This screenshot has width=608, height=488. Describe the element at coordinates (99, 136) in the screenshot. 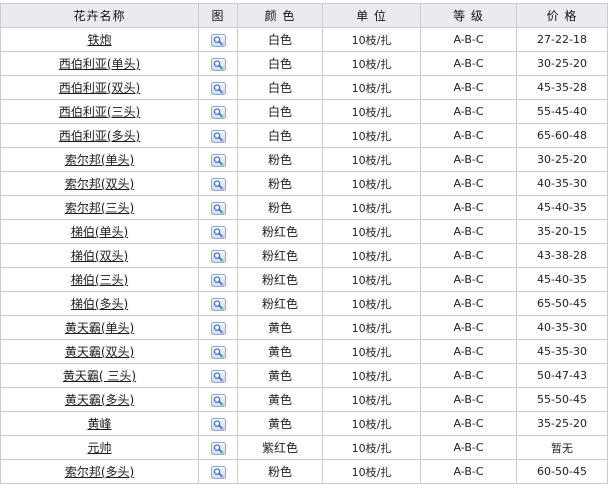

I see `flower-name-link: 西伯利亚(多头)` at that location.